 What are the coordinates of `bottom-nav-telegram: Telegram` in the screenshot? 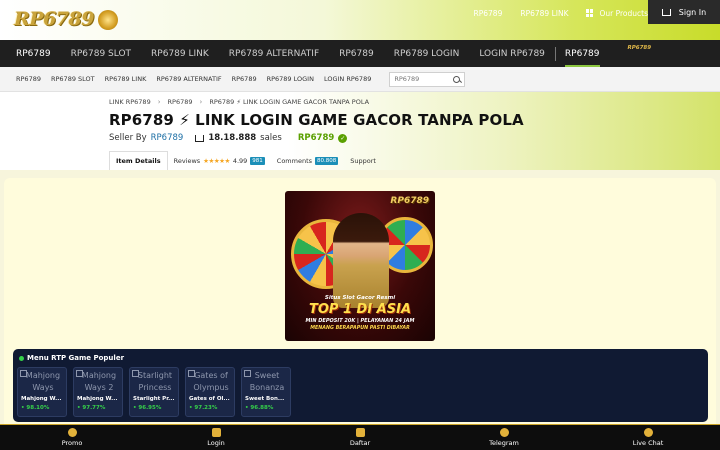 It's located at (504, 437).